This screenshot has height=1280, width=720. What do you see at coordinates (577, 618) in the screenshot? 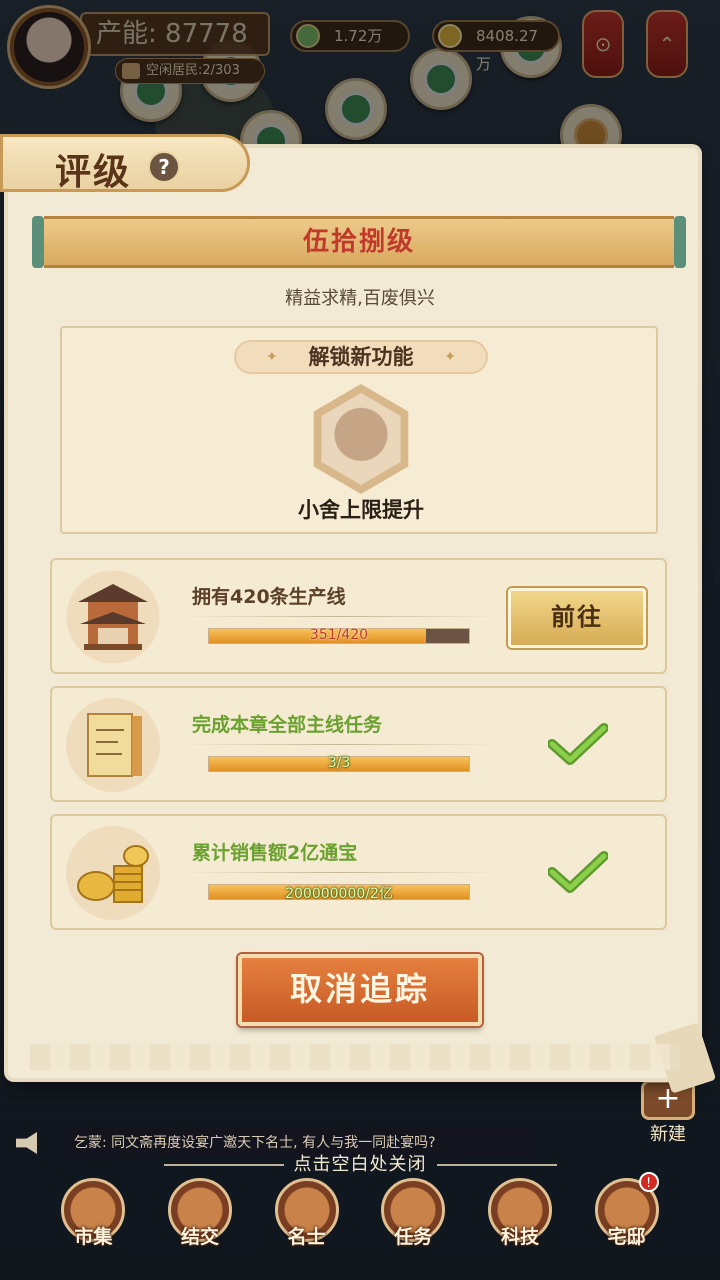
I see `go-button: 前往` at bounding box center [577, 618].